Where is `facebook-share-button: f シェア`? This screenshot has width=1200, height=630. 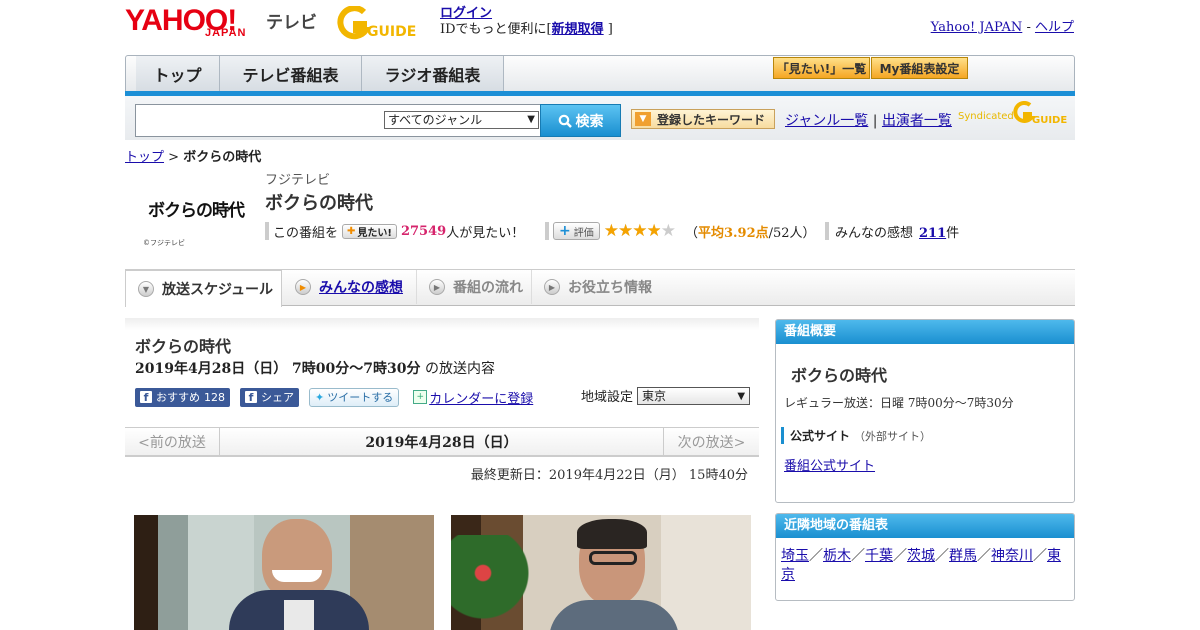 facebook-share-button: f シェア is located at coordinates (269, 397).